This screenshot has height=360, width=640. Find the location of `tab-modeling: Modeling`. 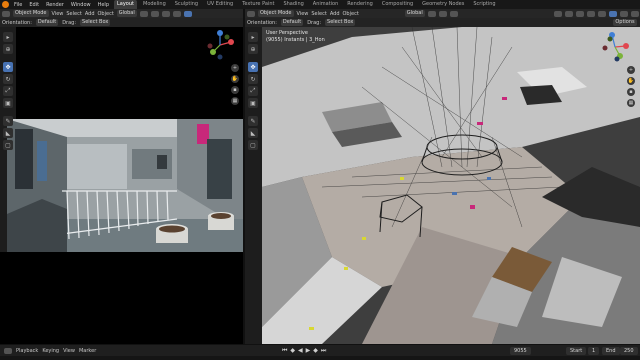

tab-modeling: Modeling is located at coordinates (154, 4).